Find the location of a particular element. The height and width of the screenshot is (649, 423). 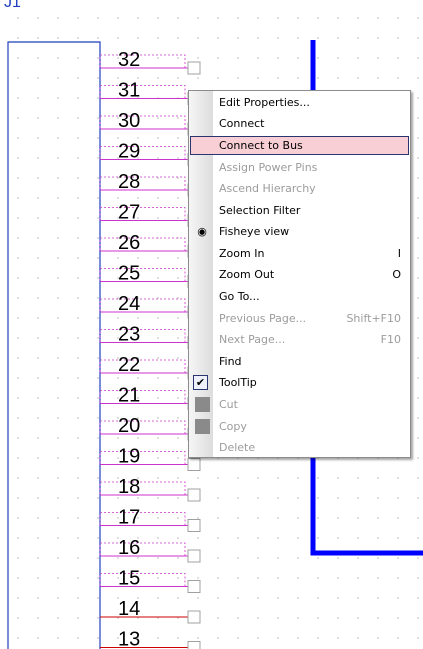

component-reference-label: J1 is located at coordinates (12, 5).